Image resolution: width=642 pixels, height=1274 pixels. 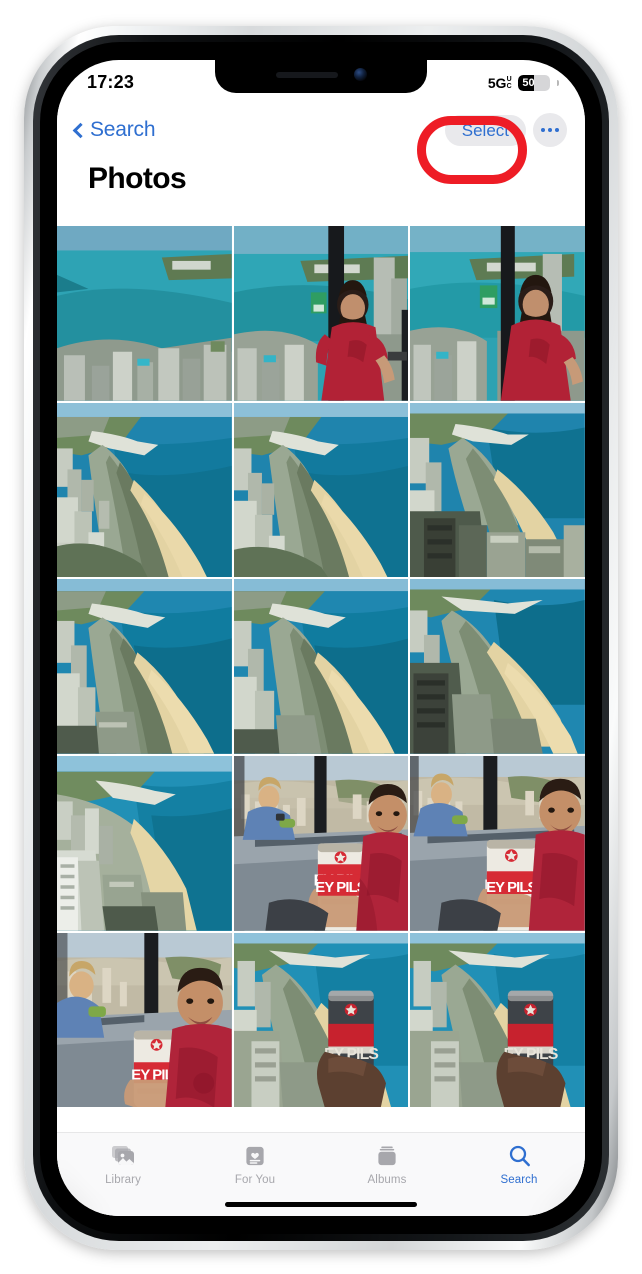 I want to click on navbar-right-actions: Select, so click(x=505, y=130).